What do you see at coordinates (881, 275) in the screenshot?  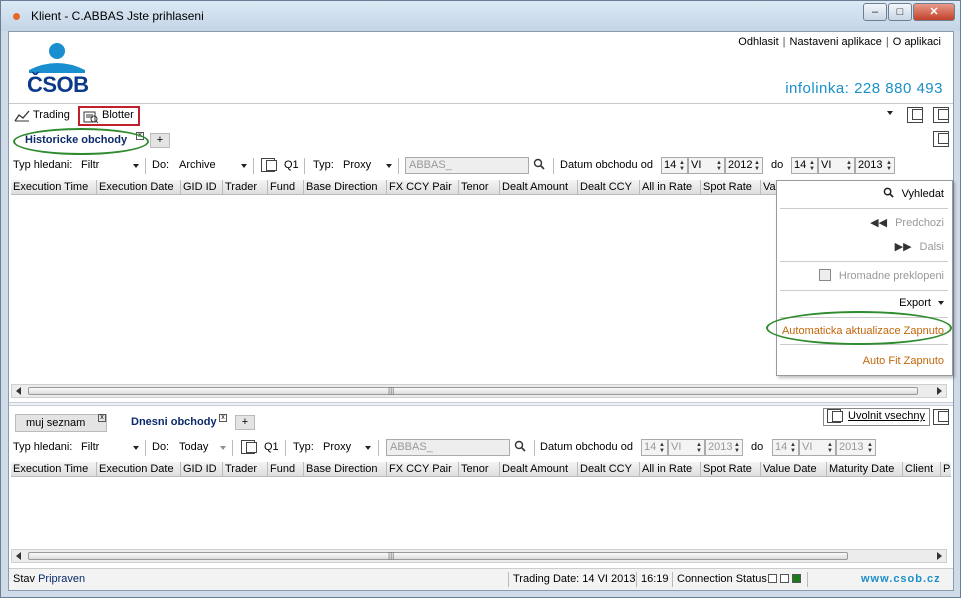 I see `menu-item-bulk-translate: Hromadne preklopeni` at bounding box center [881, 275].